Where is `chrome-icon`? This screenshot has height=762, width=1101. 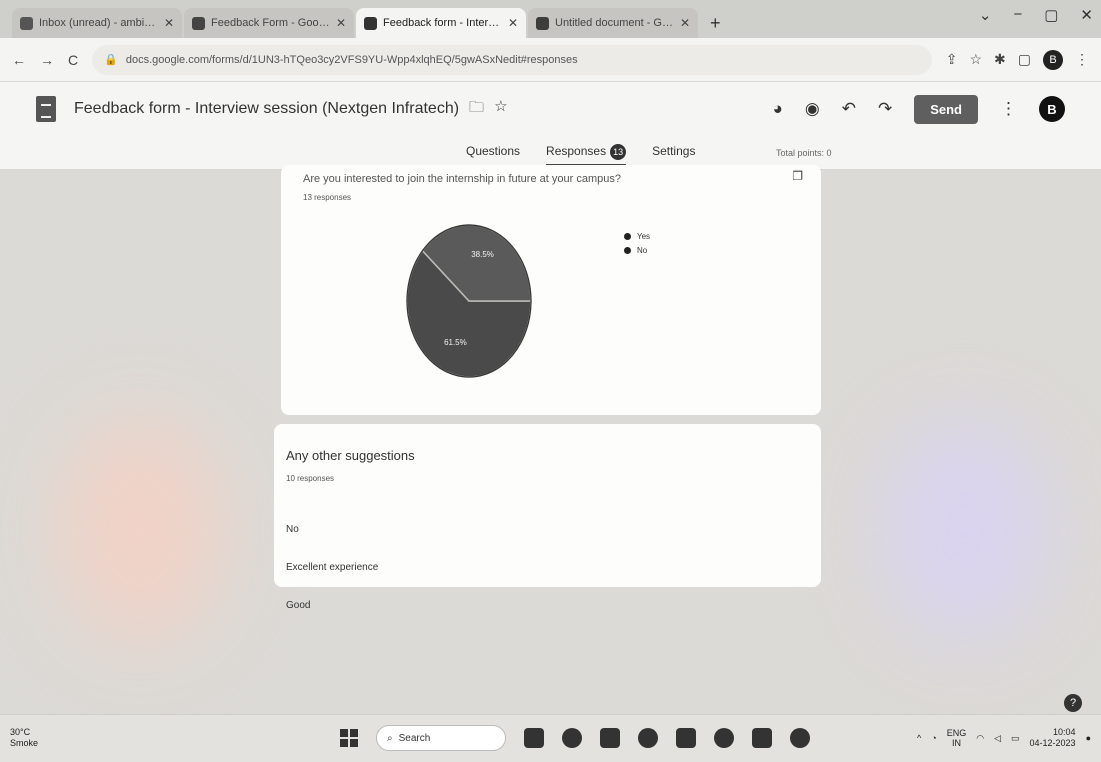
chrome-icon is located at coordinates (800, 738).